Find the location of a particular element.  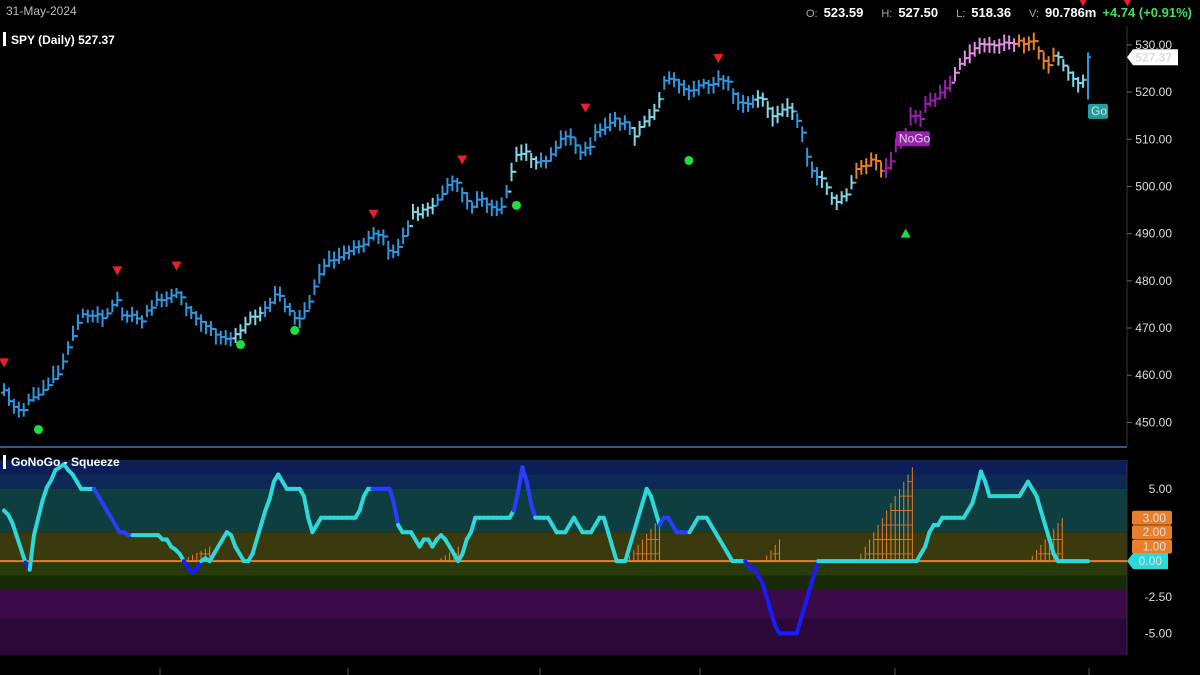

squeeze-level-tag: 2.00 is located at coordinates (1152, 532).